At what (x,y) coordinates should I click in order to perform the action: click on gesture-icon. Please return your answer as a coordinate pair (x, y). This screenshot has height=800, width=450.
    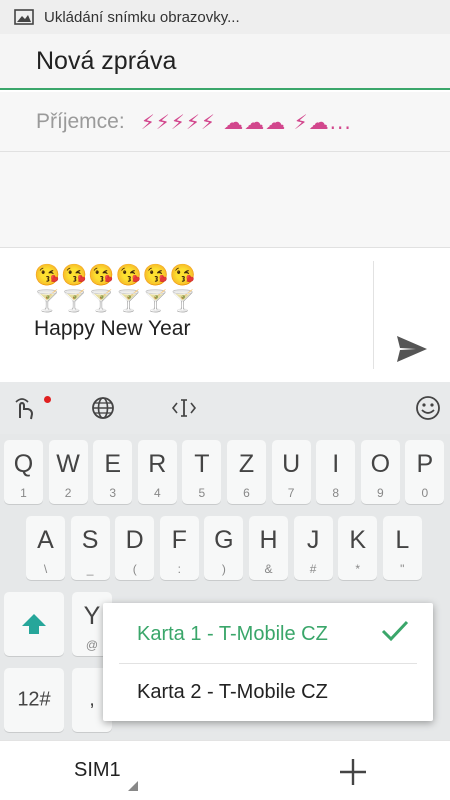
    Looking at the image, I should click on (24, 408).